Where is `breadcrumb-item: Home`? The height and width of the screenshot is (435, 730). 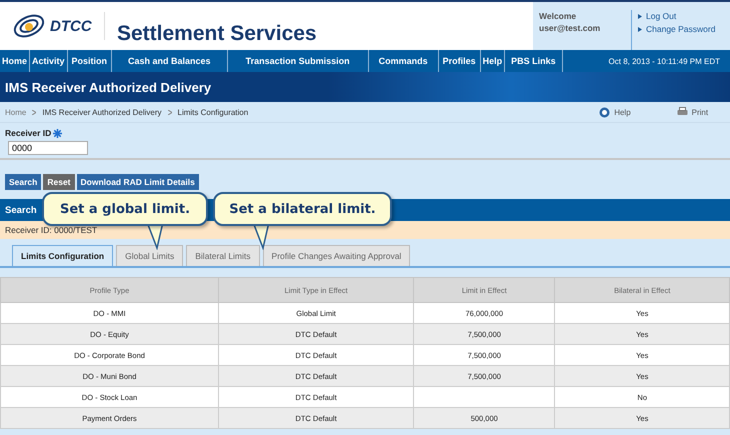
breadcrumb-item: Home is located at coordinates (15, 112).